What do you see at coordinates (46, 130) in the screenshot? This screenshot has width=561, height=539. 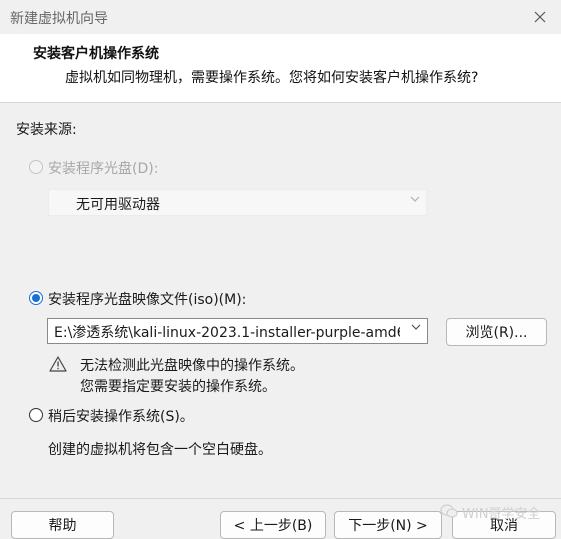 I see `install-source-label: 安装来源:` at bounding box center [46, 130].